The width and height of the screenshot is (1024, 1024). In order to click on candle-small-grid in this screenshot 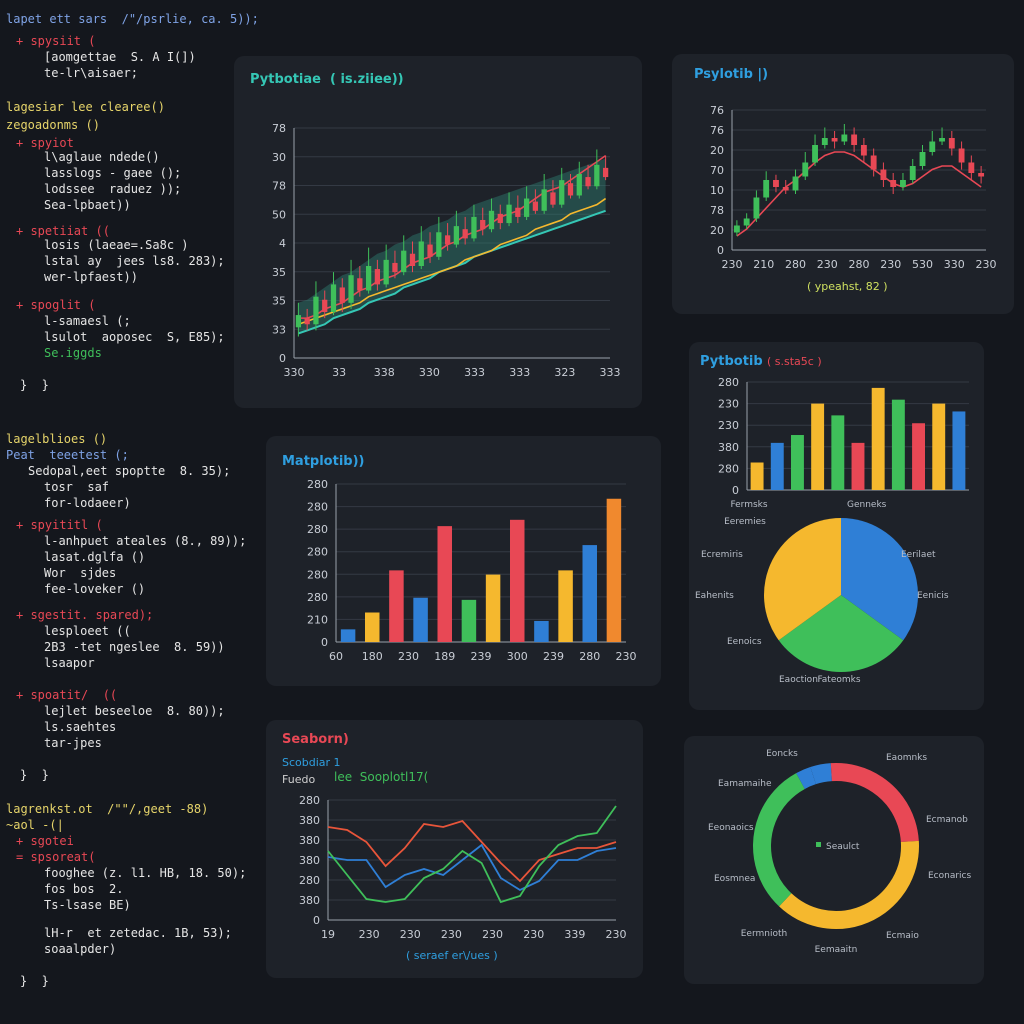, I will do `click(859, 180)`.